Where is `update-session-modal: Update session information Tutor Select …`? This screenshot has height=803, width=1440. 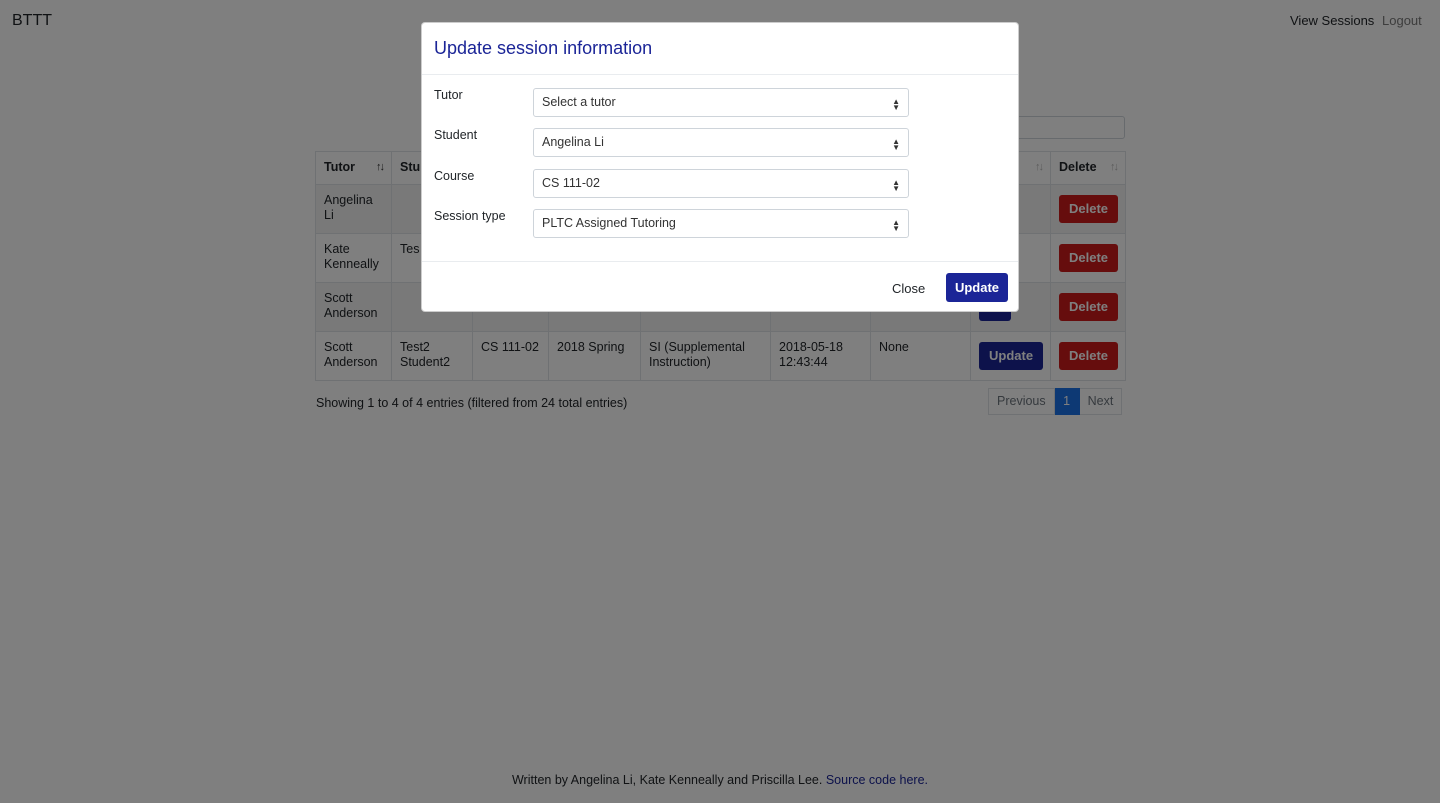
update-session-modal: Update session information Tutor Select … is located at coordinates (720, 167).